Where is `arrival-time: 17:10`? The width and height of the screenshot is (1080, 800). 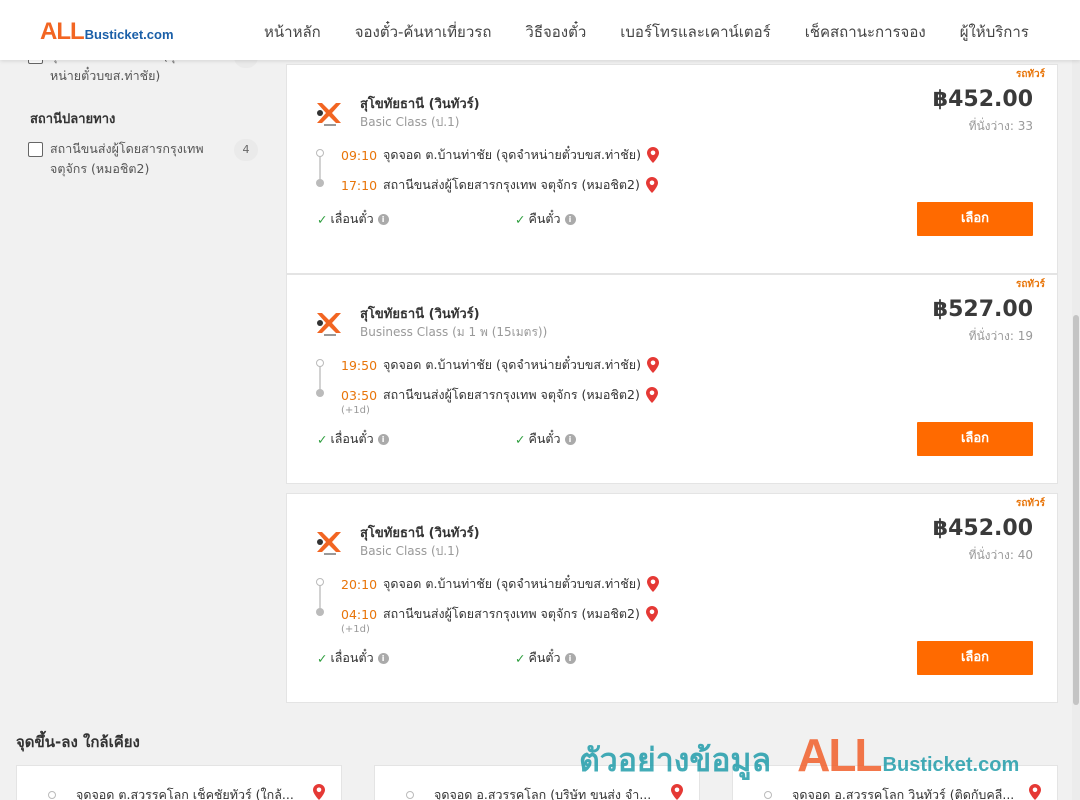
arrival-time: 17:10 is located at coordinates (359, 185).